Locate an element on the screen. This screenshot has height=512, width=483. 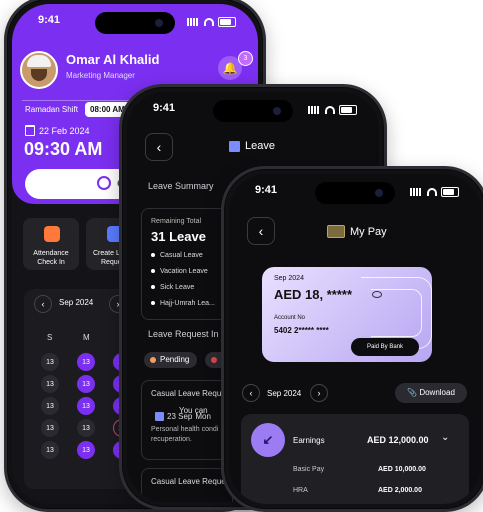
earnings-value: AED 12,000.00 is located at coordinates (398, 440).